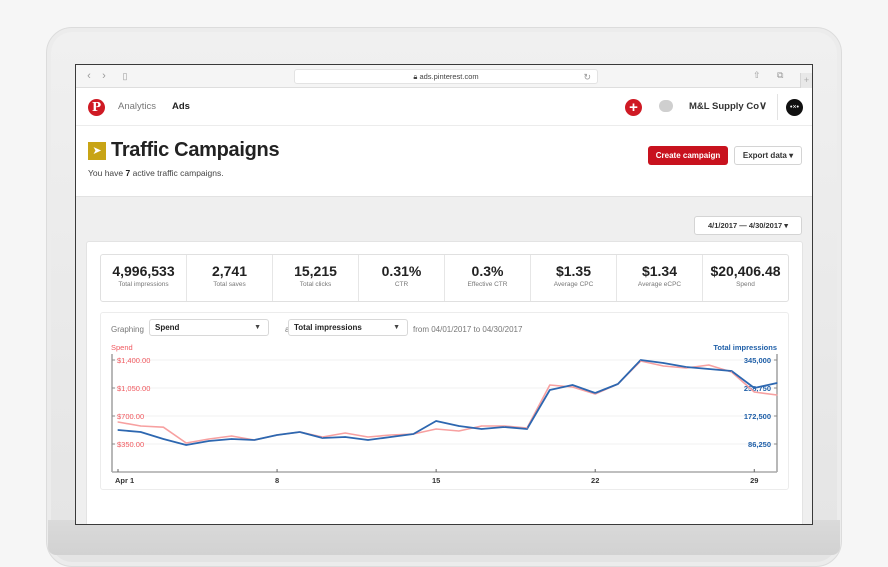 This screenshot has width=888, height=567. I want to click on x-tick-label: 29, so click(754, 480).